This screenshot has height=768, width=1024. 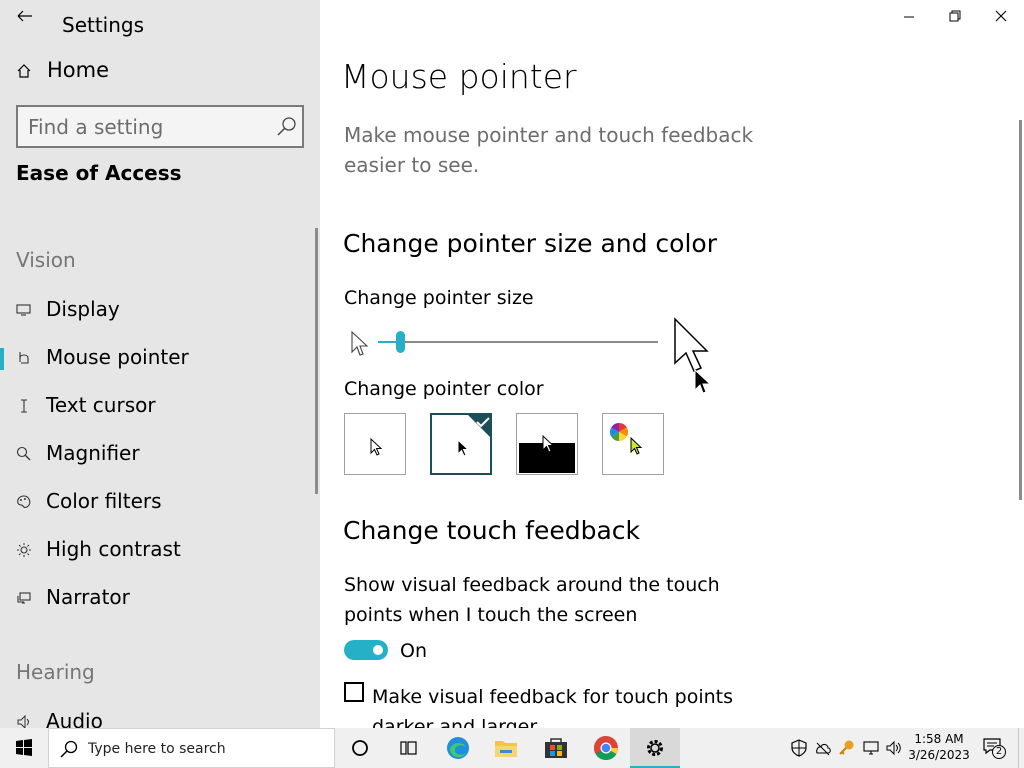 What do you see at coordinates (74, 718) in the screenshot?
I see `sidebar-item-label: Audio` at bounding box center [74, 718].